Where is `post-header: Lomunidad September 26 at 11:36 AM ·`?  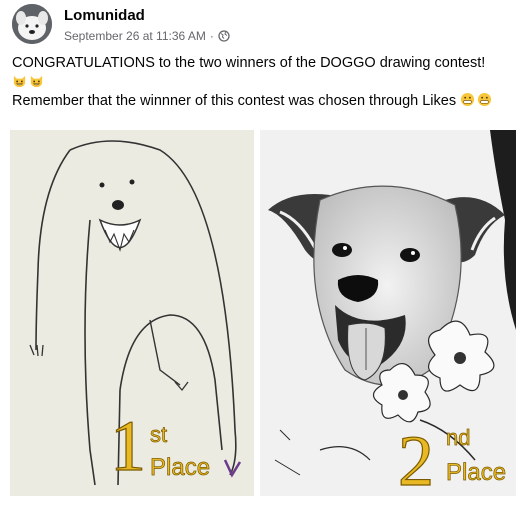
post-header: Lomunidad September 26 at 11:36 AM · is located at coordinates (262, 26).